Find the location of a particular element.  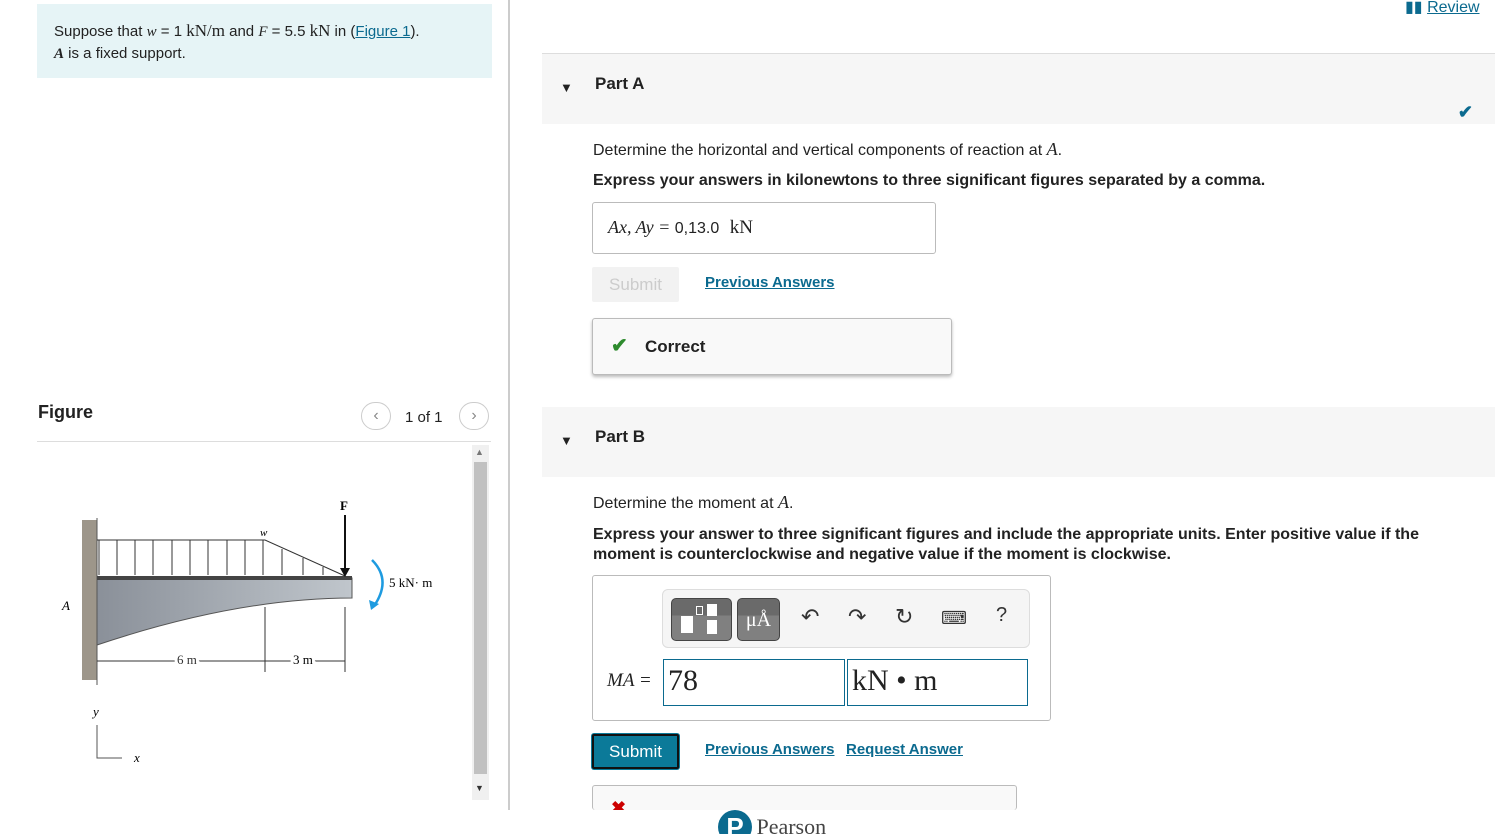

feedback-text: Correct is located at coordinates (675, 346).